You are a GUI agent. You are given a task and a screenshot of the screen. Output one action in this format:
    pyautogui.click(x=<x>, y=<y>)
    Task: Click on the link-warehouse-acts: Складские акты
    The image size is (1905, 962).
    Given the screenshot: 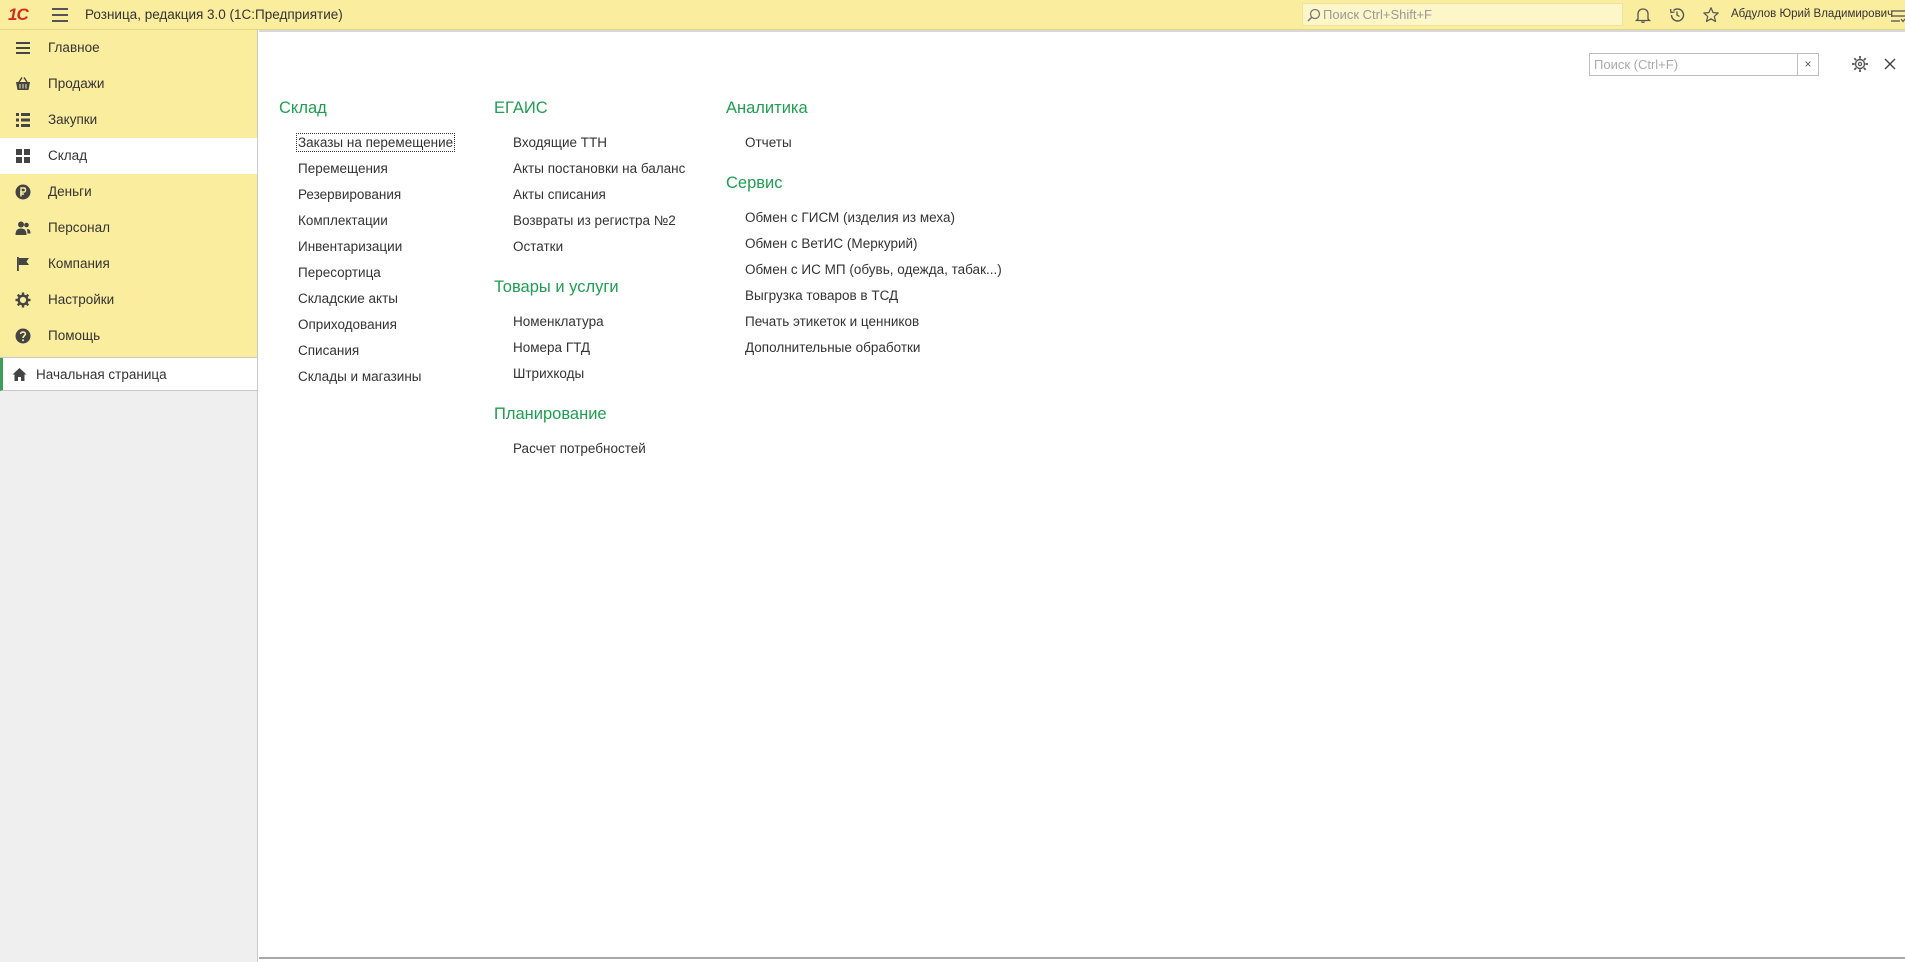 What is the action you would take?
    pyautogui.click(x=348, y=298)
    